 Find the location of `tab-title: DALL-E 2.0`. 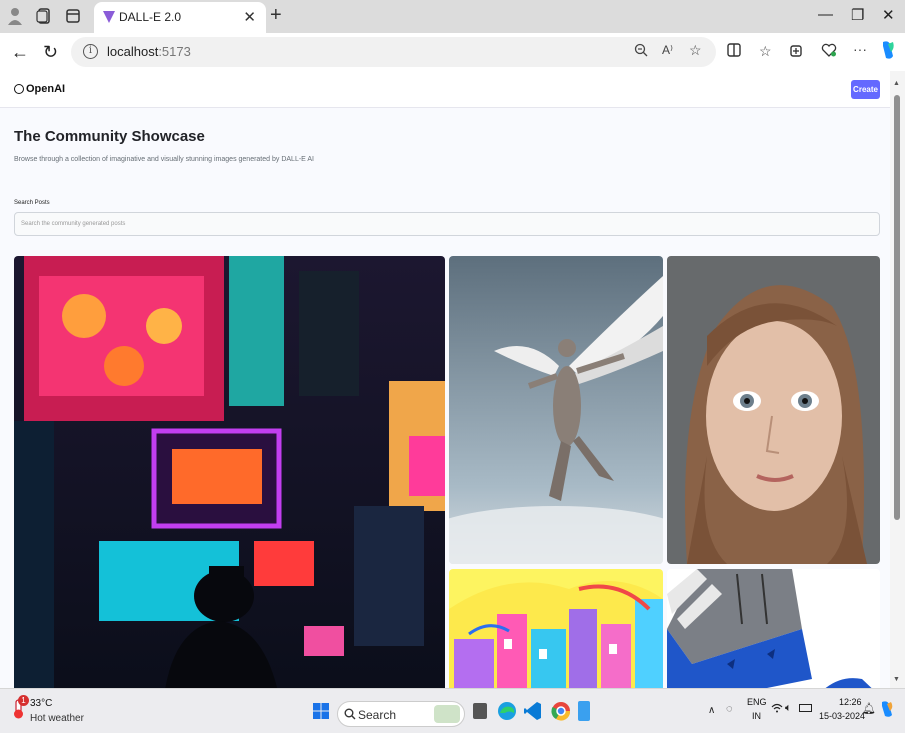

tab-title: DALL-E 2.0 is located at coordinates (150, 17).